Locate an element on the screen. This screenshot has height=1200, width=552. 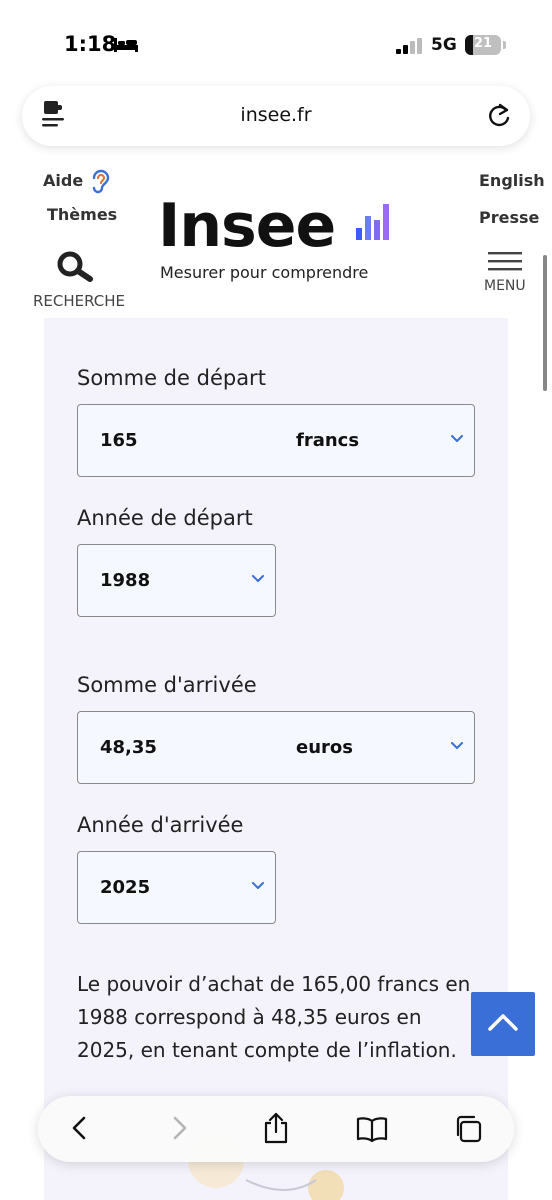
end-year-value: 2025 is located at coordinates (125, 887).